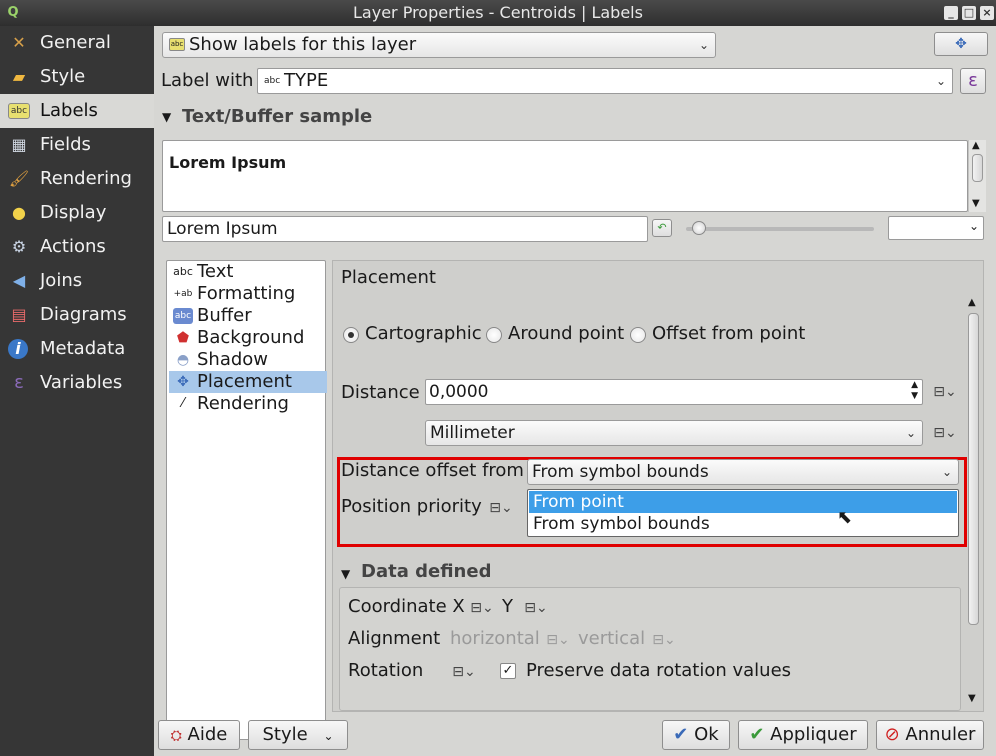 The height and width of the screenshot is (756, 996). I want to click on sidelist-item-shadow: ◓ Shadow, so click(248, 360).